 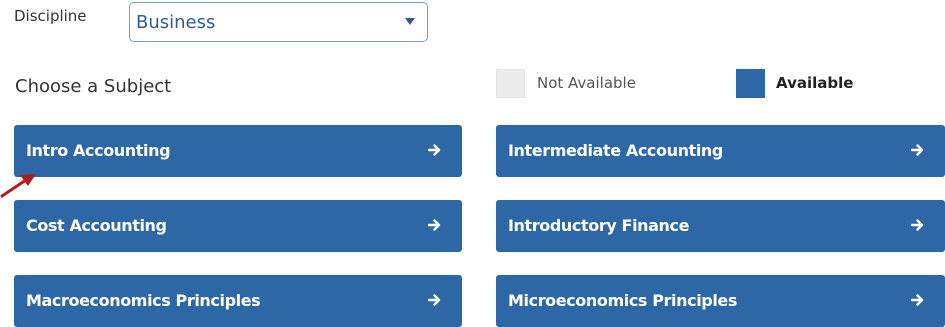 What do you see at coordinates (50, 16) in the screenshot?
I see `discipline-label: Discipline` at bounding box center [50, 16].